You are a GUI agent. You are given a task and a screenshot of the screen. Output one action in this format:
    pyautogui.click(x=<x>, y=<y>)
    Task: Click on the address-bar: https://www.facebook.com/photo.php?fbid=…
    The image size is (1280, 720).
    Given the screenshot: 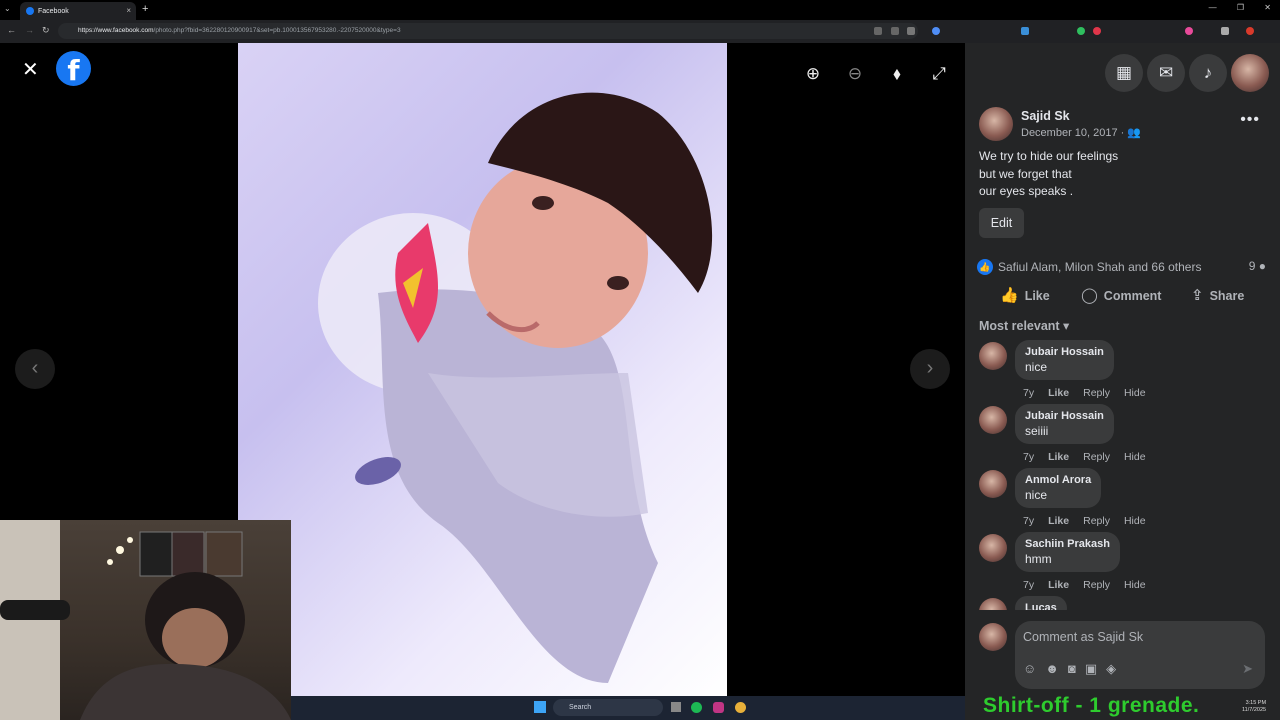 What is the action you would take?
    pyautogui.click(x=488, y=31)
    